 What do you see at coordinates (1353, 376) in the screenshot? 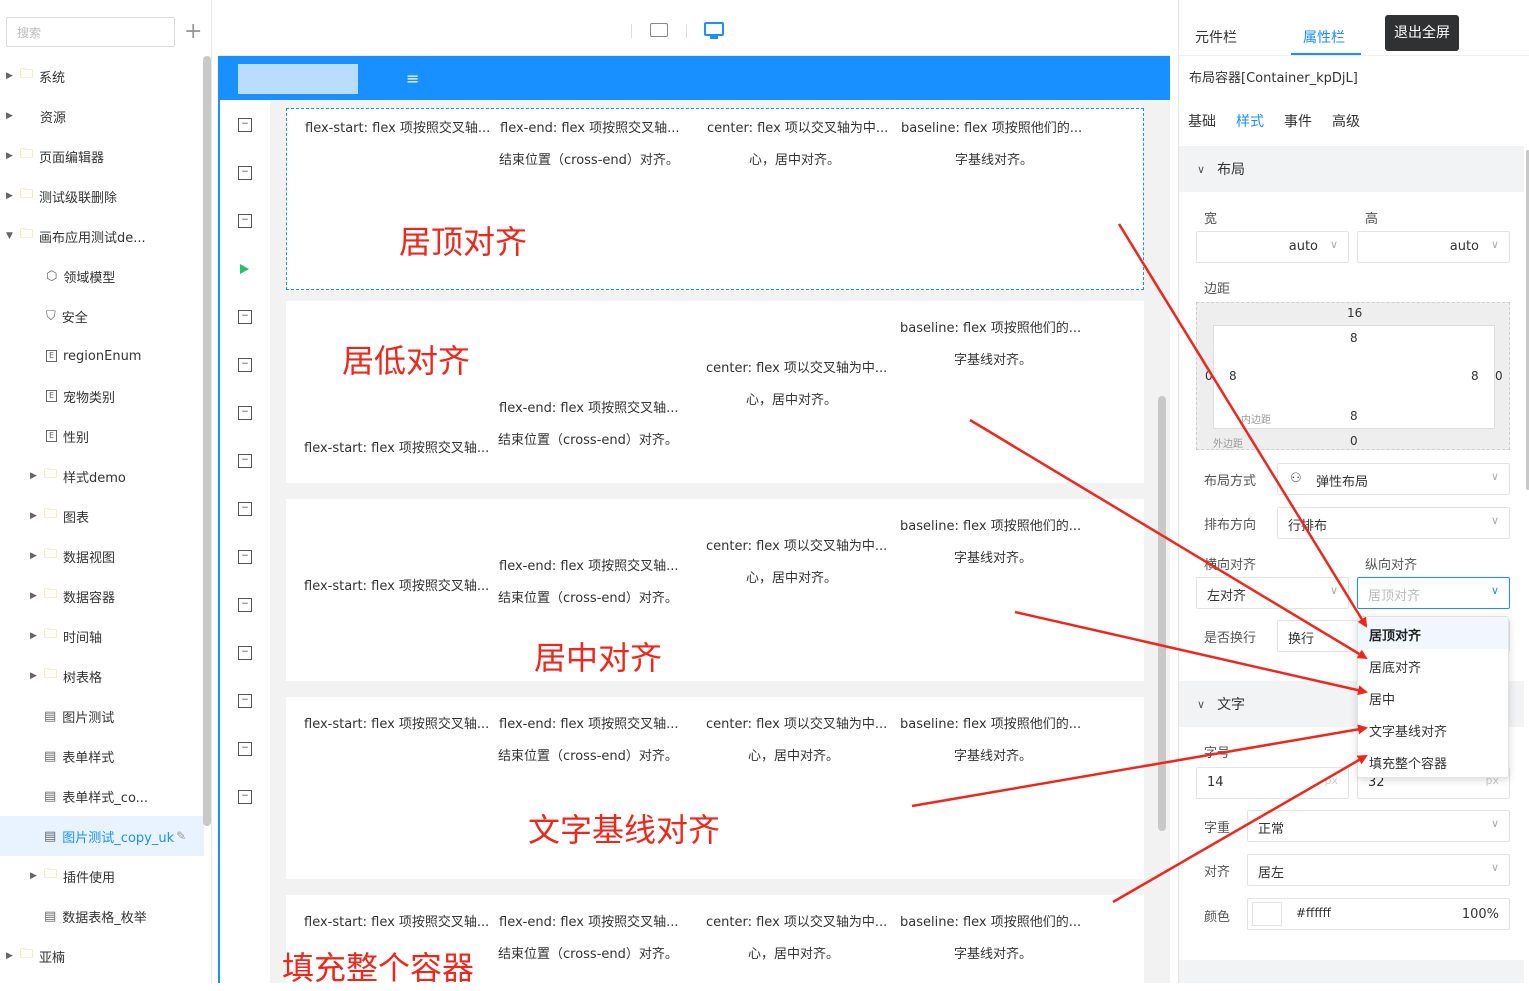
I see `box-model-editor: 16 8 0 8 8 0 8 0 内边距 外边距` at bounding box center [1353, 376].